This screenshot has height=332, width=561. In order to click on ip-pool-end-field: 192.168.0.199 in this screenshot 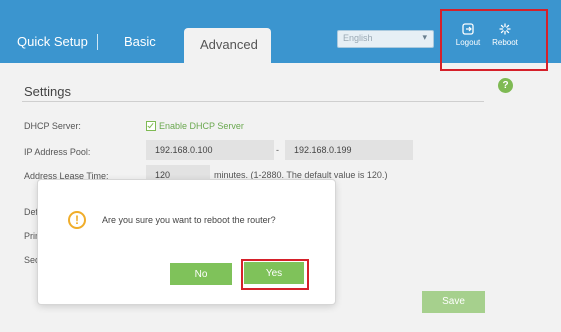, I will do `click(349, 150)`.